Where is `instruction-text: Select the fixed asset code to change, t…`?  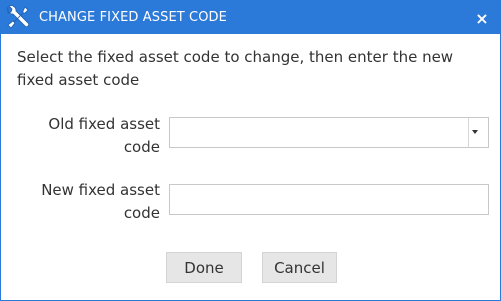
instruction-text: Select the fixed asset code to change, t… is located at coordinates (235, 68).